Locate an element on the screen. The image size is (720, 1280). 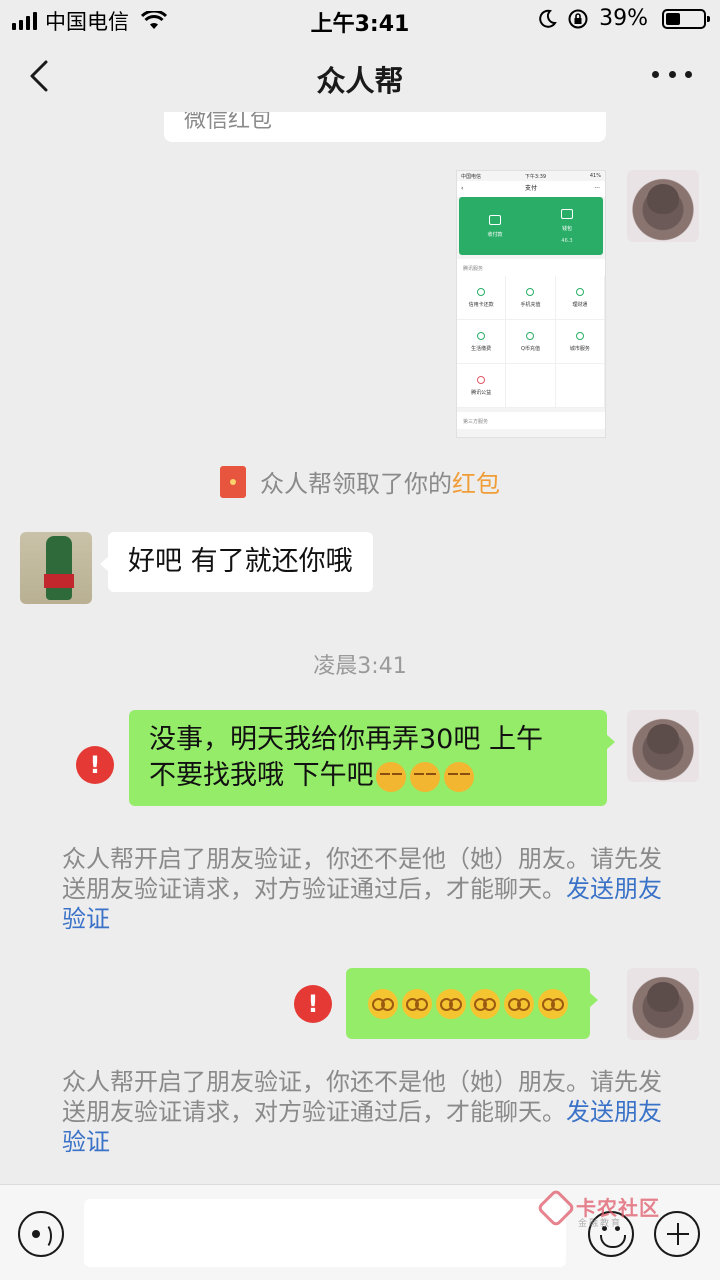
sent-message: 没事，明天我给你再弄30吧 上午 不要找我哦 下午吧 is located at coordinates (372, 758).